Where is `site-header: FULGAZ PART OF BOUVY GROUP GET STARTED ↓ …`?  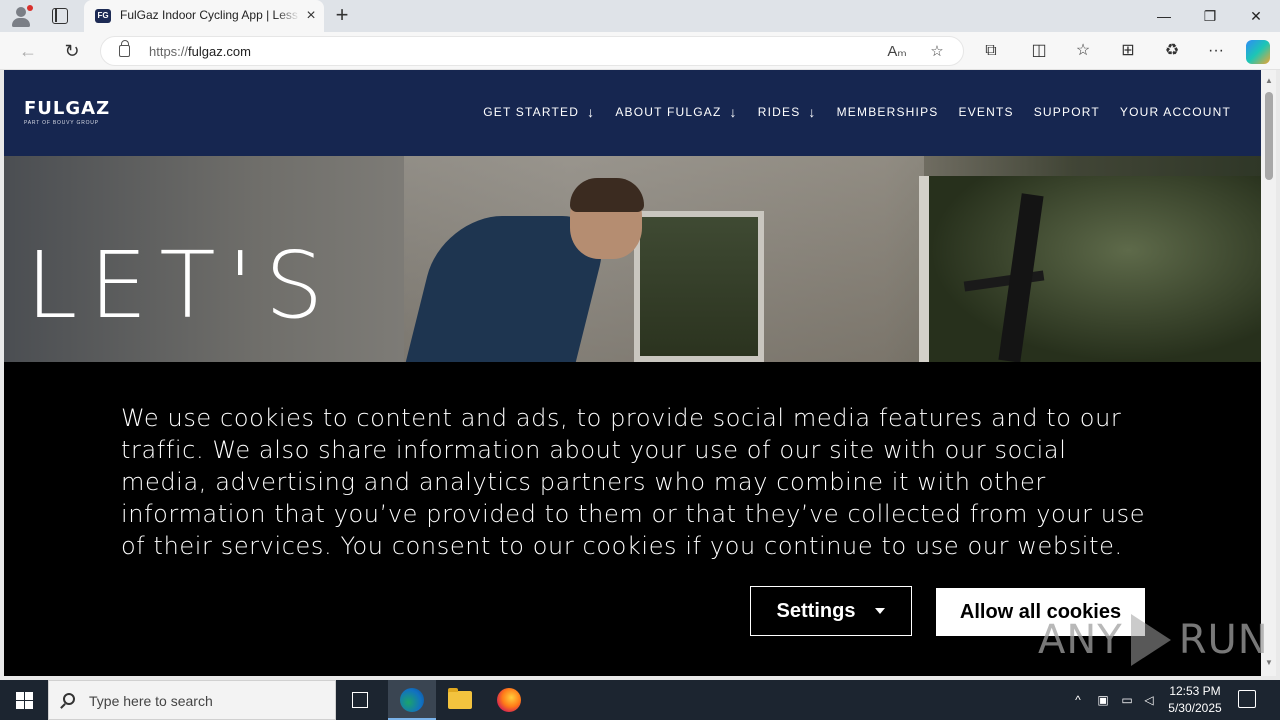 site-header: FULGAZ PART OF BOUVY GROUP GET STARTED ↓ … is located at coordinates (632, 113).